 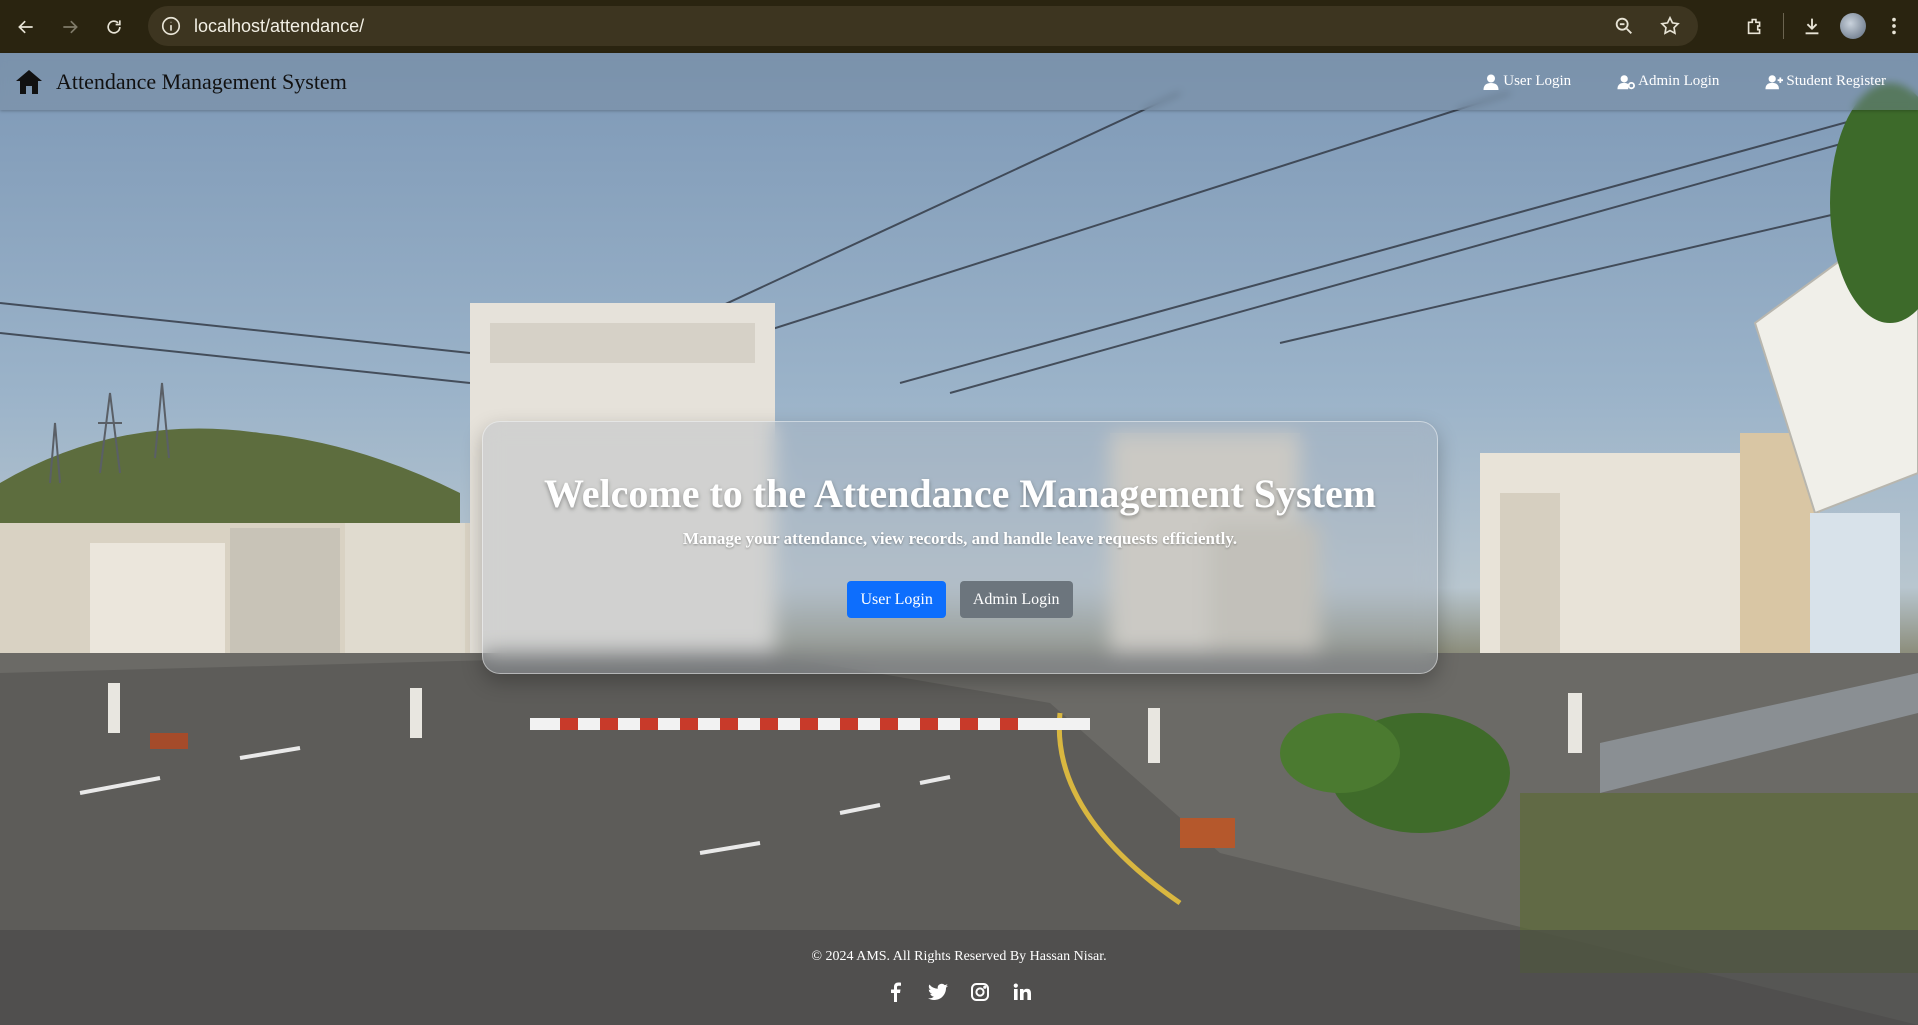 What do you see at coordinates (1624, 26) in the screenshot?
I see `zoom-icon` at bounding box center [1624, 26].